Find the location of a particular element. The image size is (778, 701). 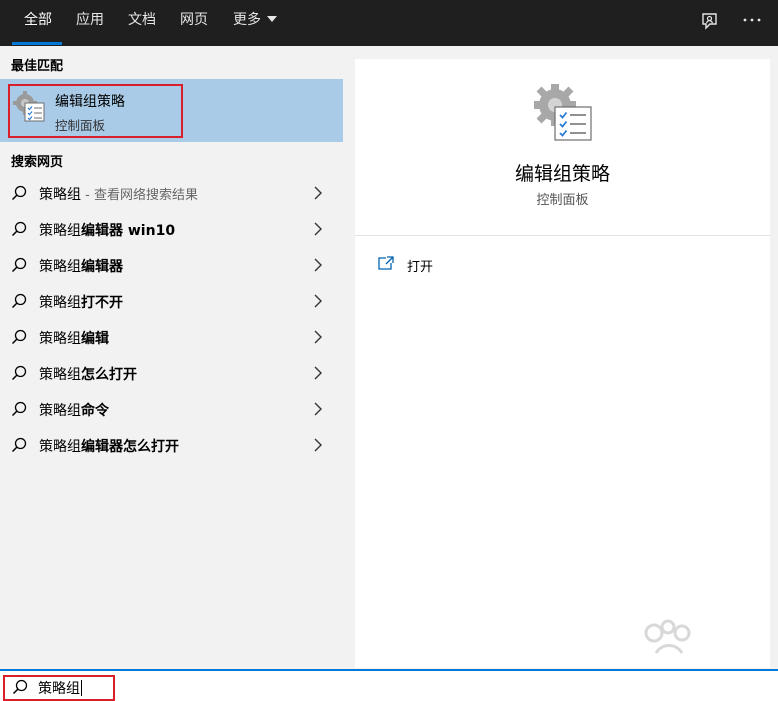

search-bar: 策略组 is located at coordinates (389, 685).